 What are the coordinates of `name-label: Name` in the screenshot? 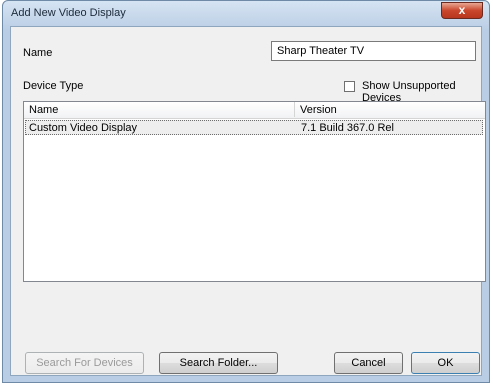 It's located at (38, 53).